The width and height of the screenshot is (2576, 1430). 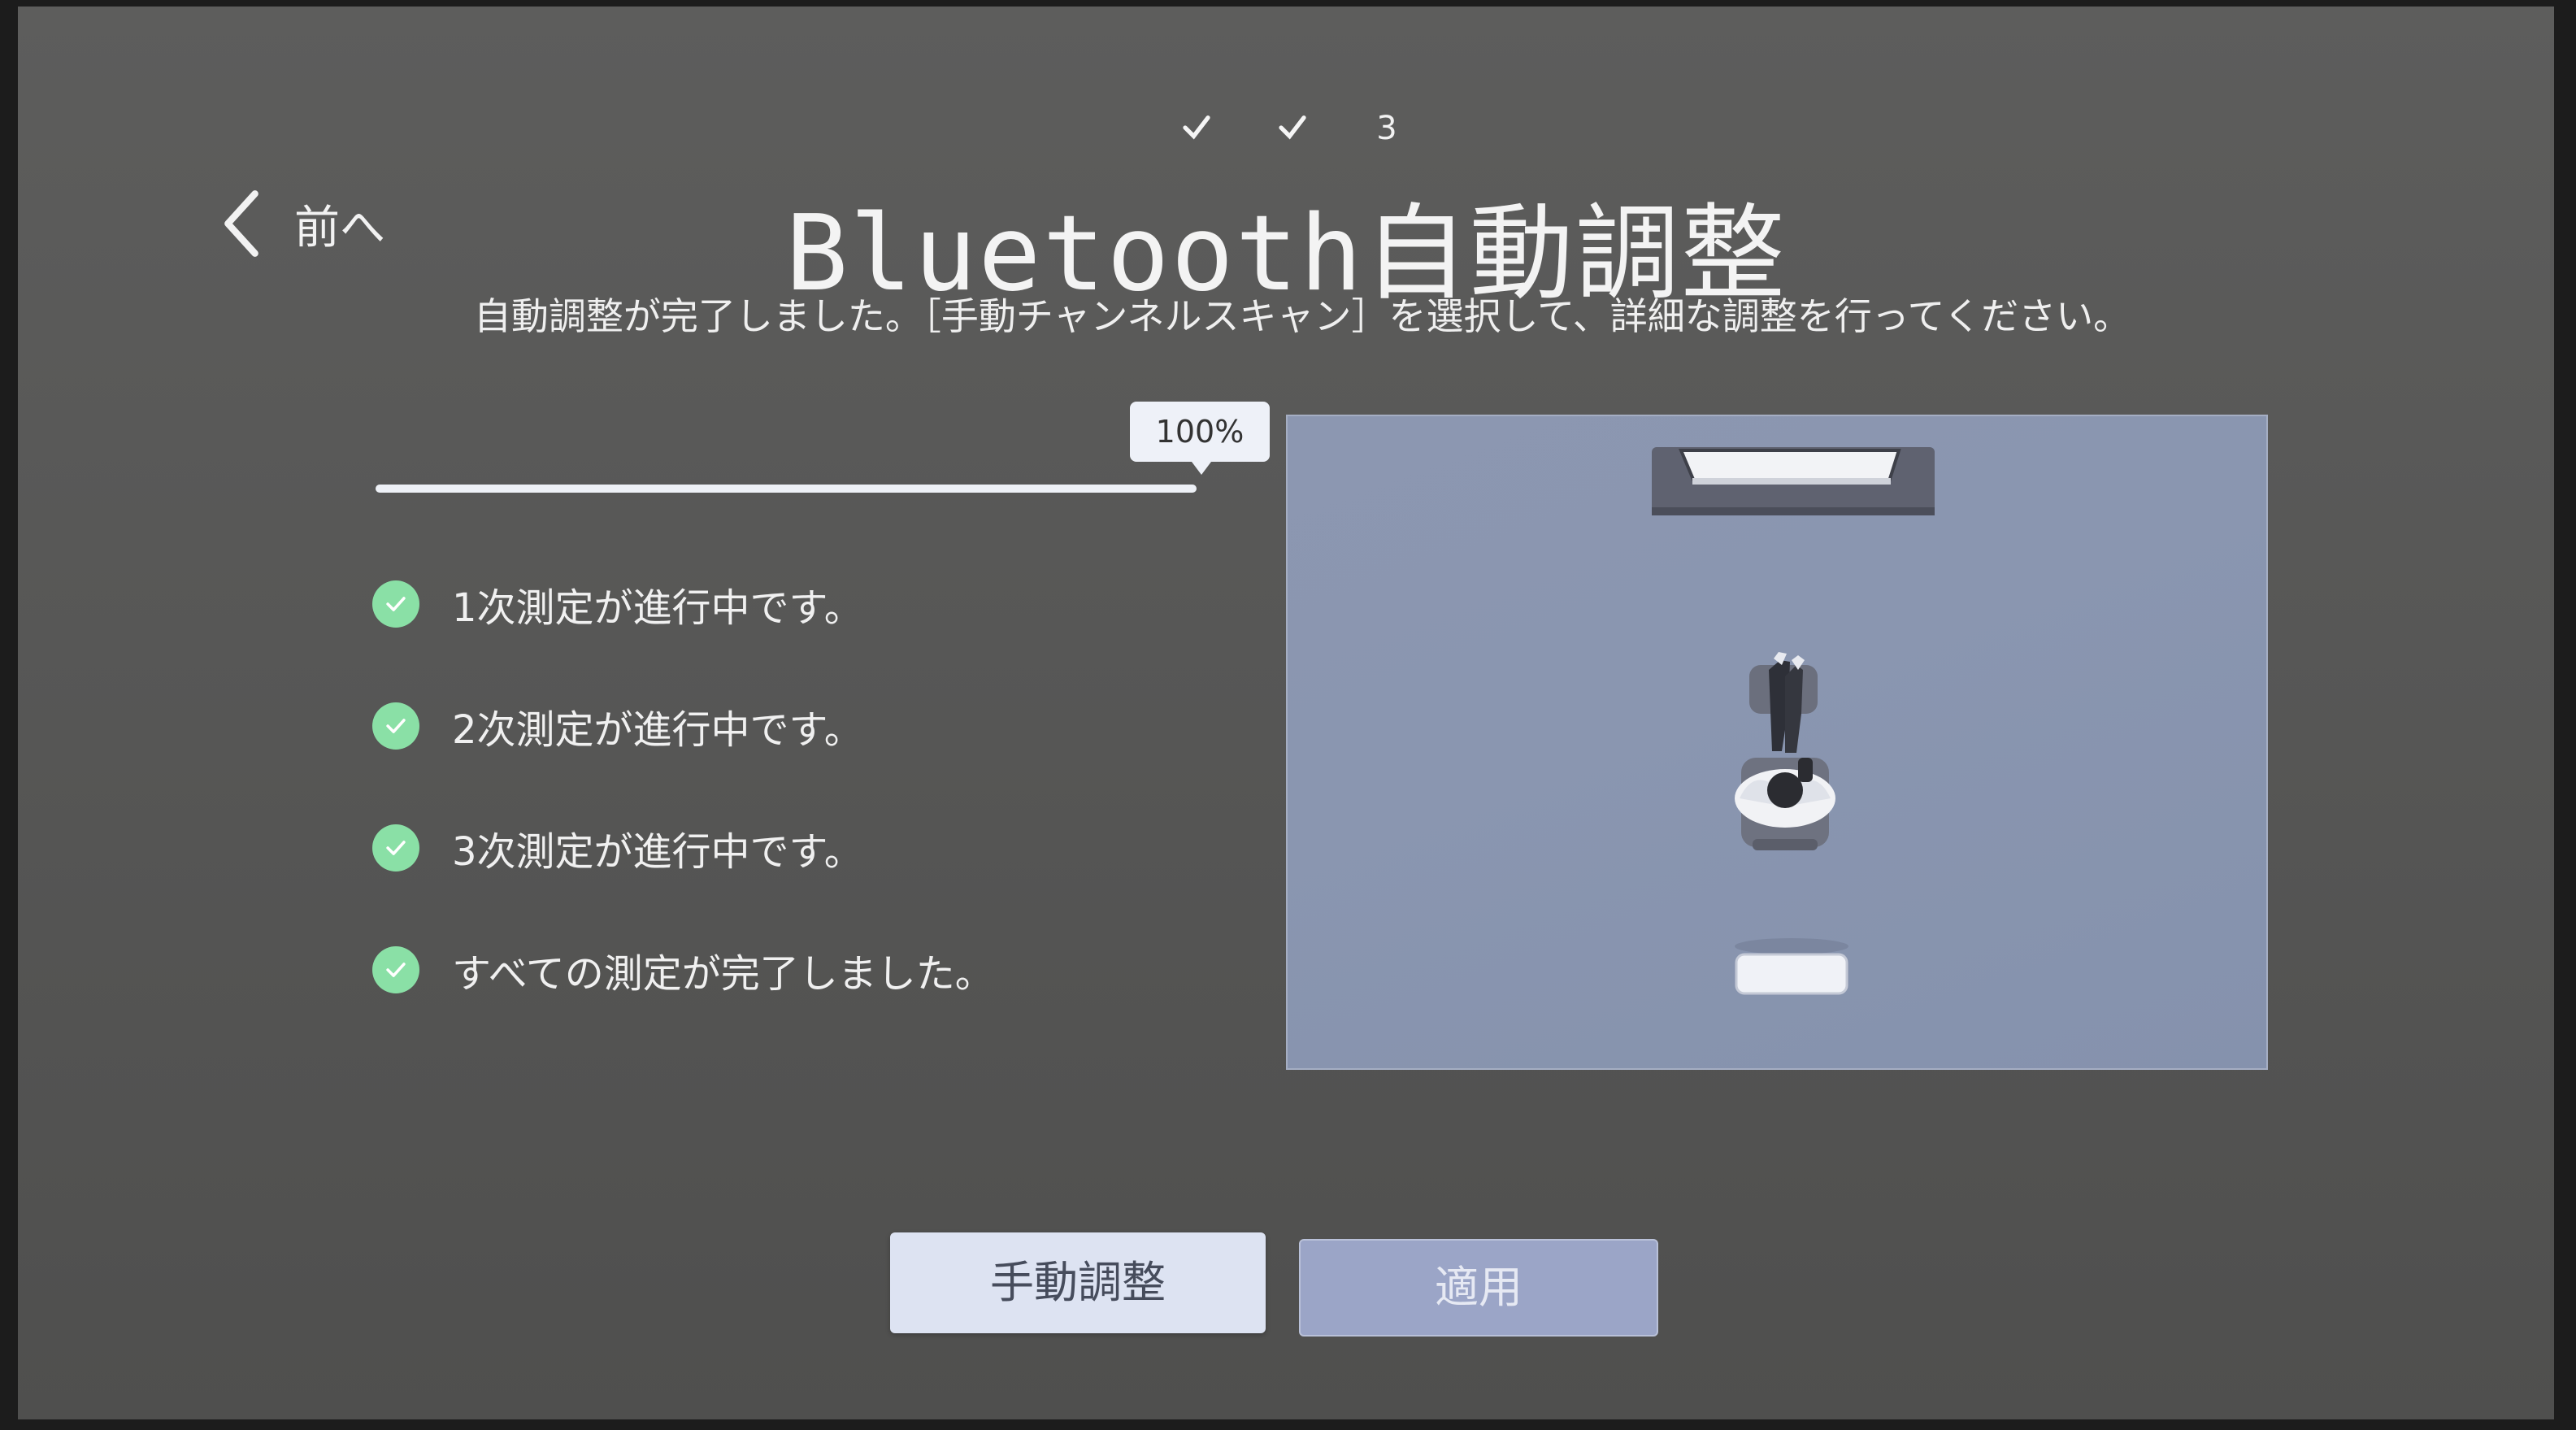 I want to click on checklist-item: 3次測定が進行中です。, so click(x=819, y=848).